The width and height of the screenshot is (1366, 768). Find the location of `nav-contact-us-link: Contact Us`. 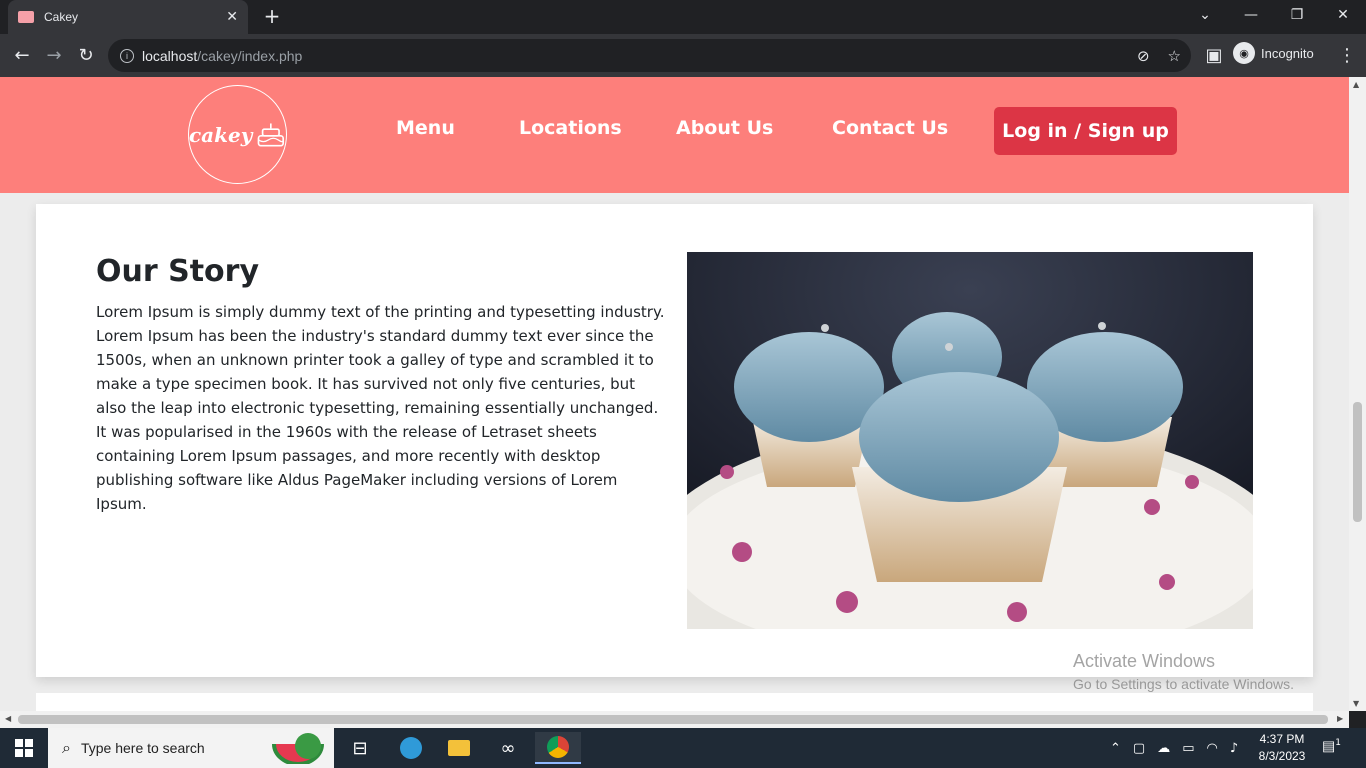

nav-contact-us-link: Contact Us is located at coordinates (890, 128).